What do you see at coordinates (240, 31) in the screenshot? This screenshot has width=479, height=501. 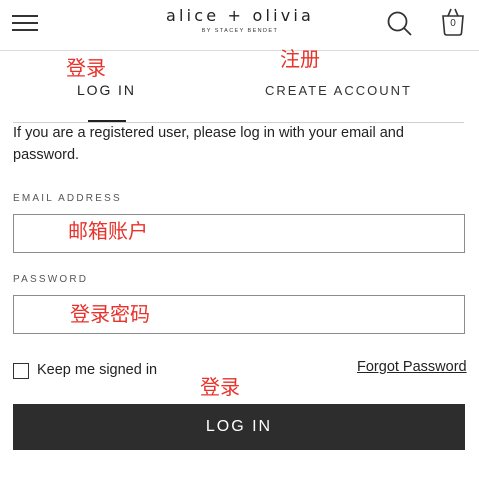 I see `logo-subtitle: BY STACEY BENDET` at bounding box center [240, 31].